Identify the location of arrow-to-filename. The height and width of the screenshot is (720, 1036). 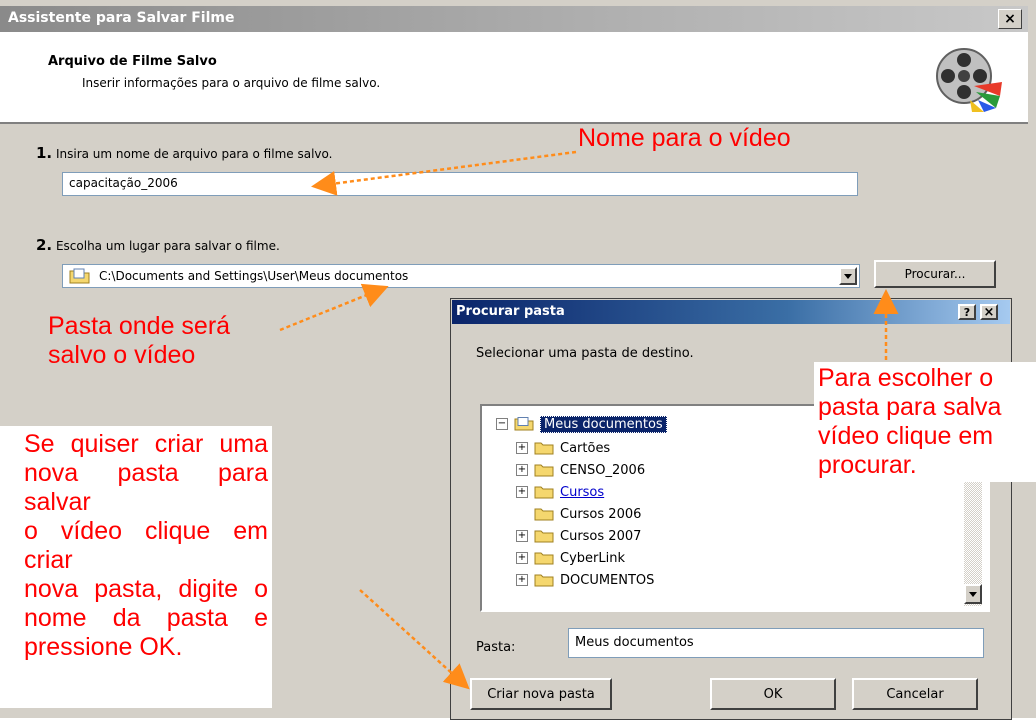
(444, 173).